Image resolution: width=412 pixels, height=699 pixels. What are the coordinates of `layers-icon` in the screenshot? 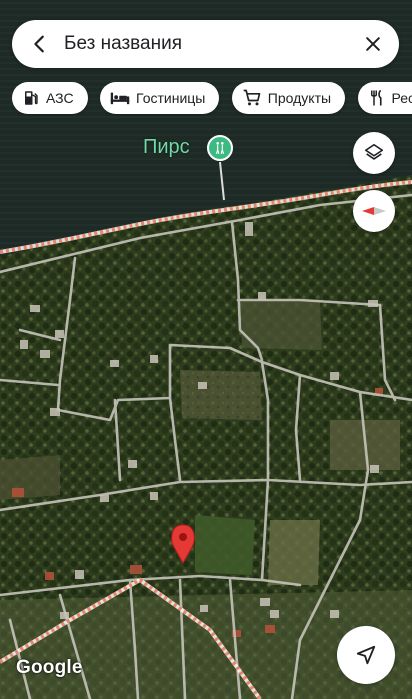 It's located at (374, 151).